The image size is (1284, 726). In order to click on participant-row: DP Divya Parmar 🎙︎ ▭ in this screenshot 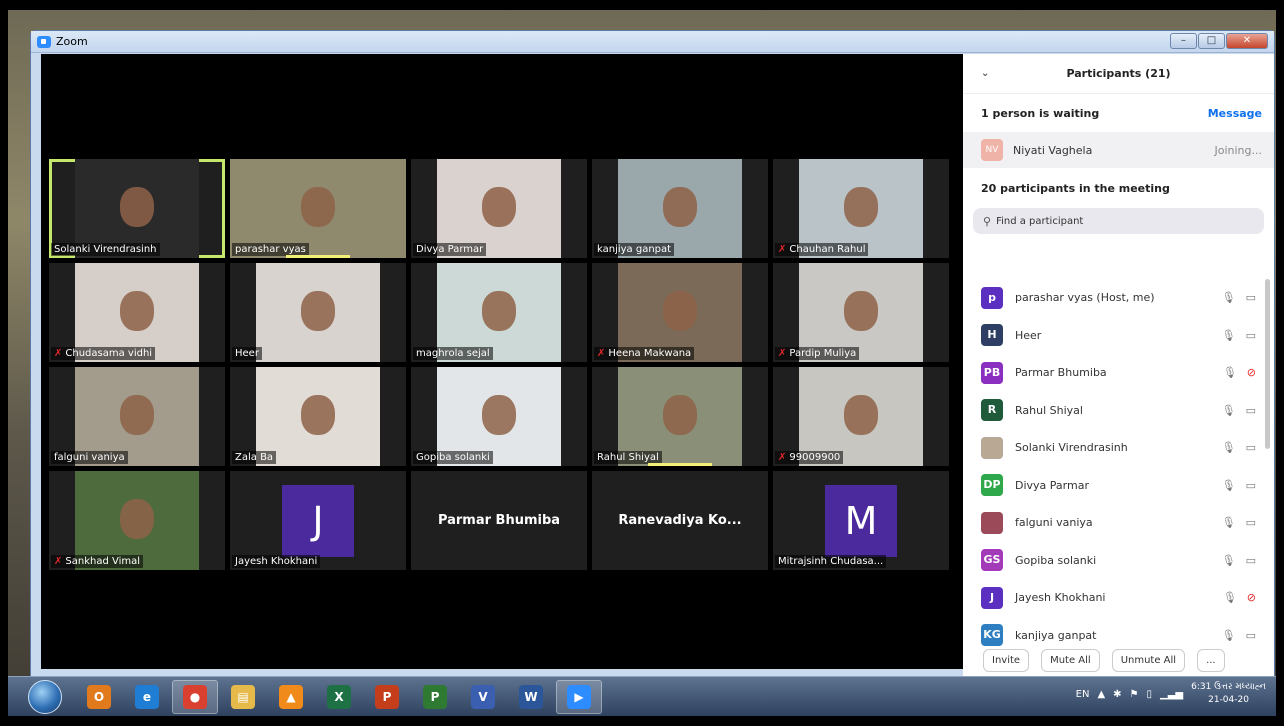, I will do `click(1118, 486)`.